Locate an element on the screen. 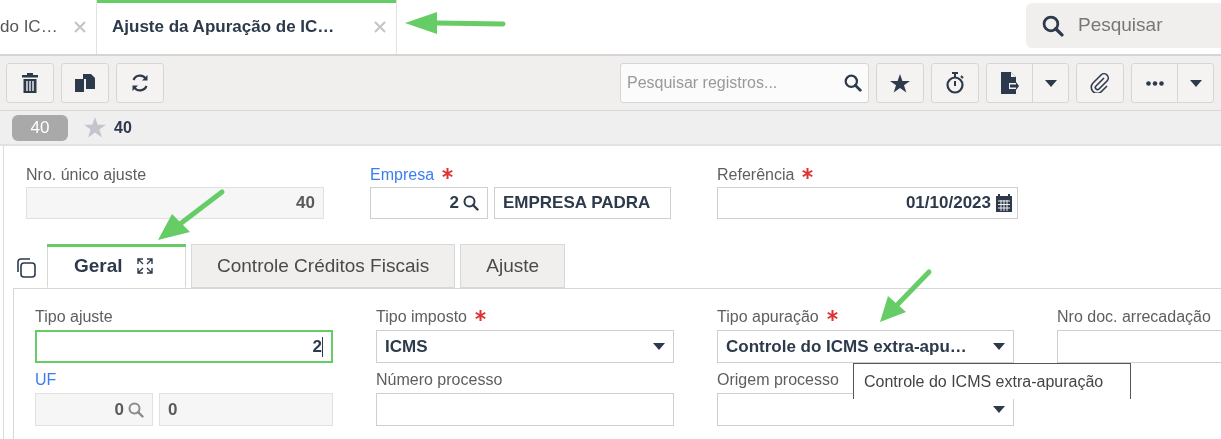 The image size is (1221, 439). field-label: Referência is located at coordinates (756, 175).